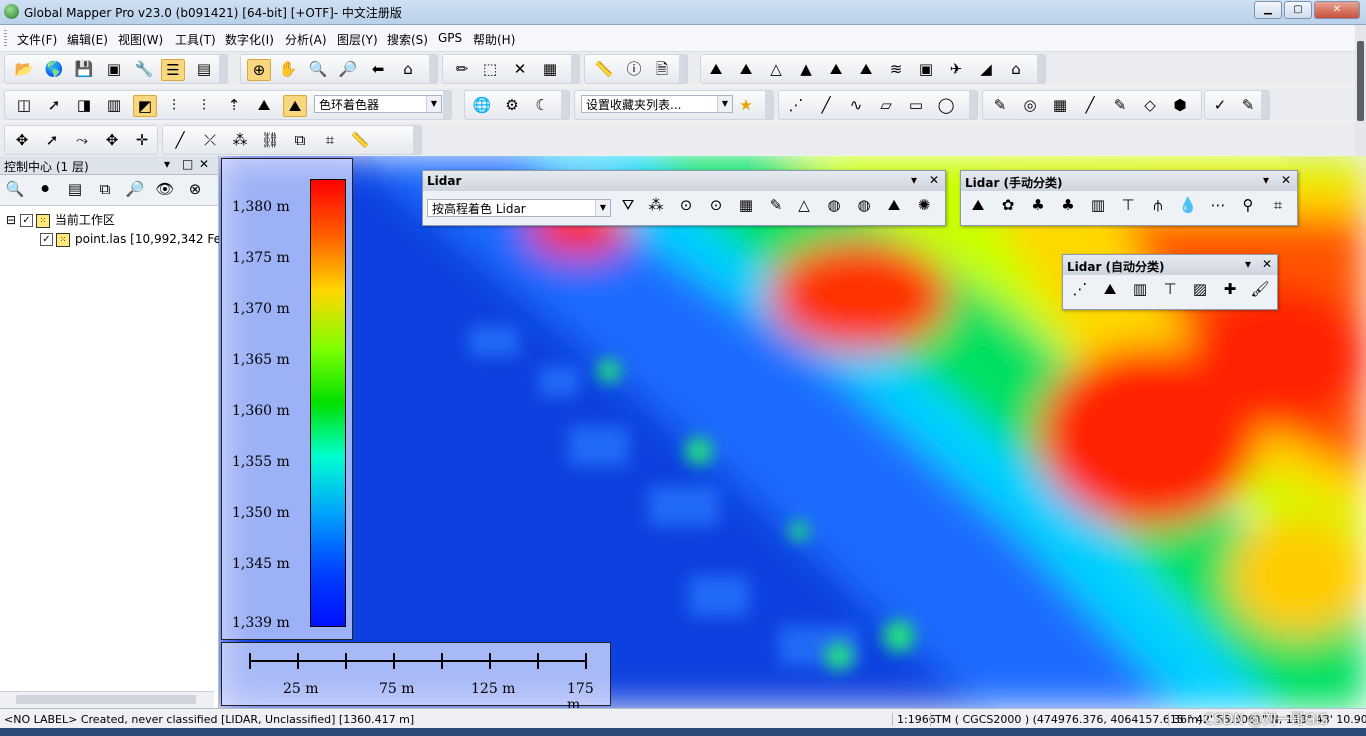 This screenshot has width=1366, height=736. I want to click on pin-icon: □, so click(187, 164).